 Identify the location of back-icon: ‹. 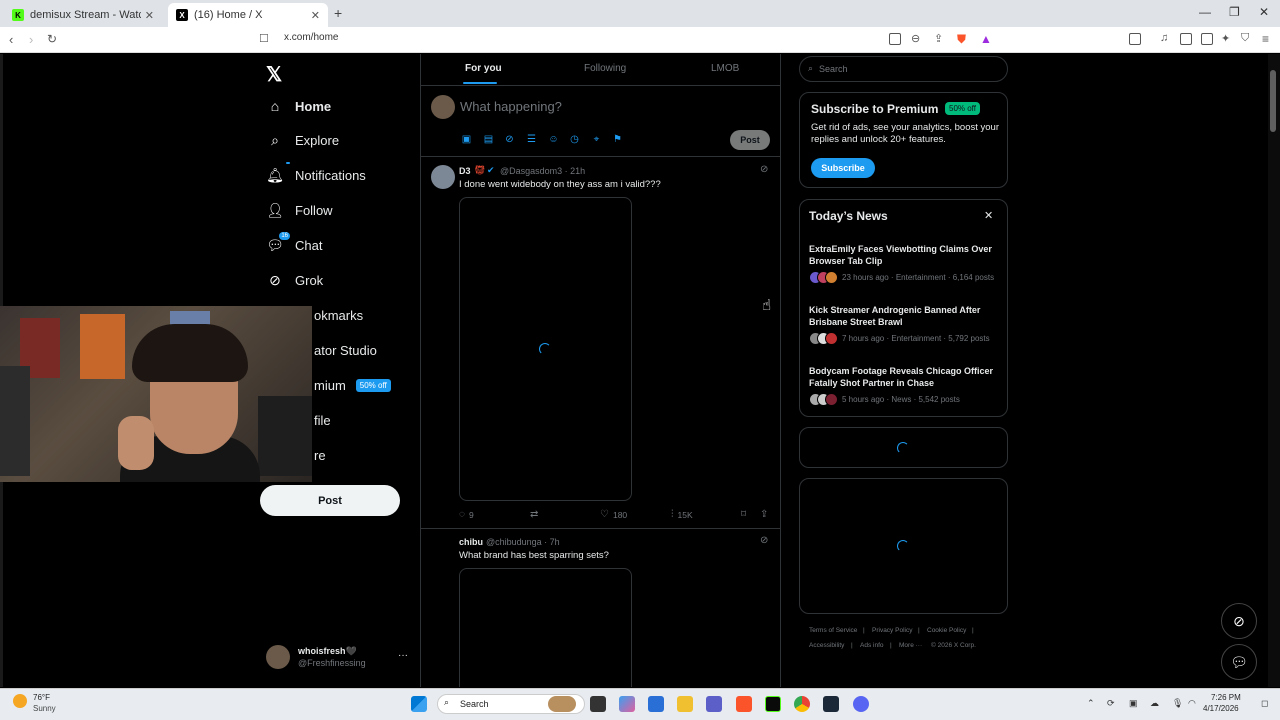
(11, 39).